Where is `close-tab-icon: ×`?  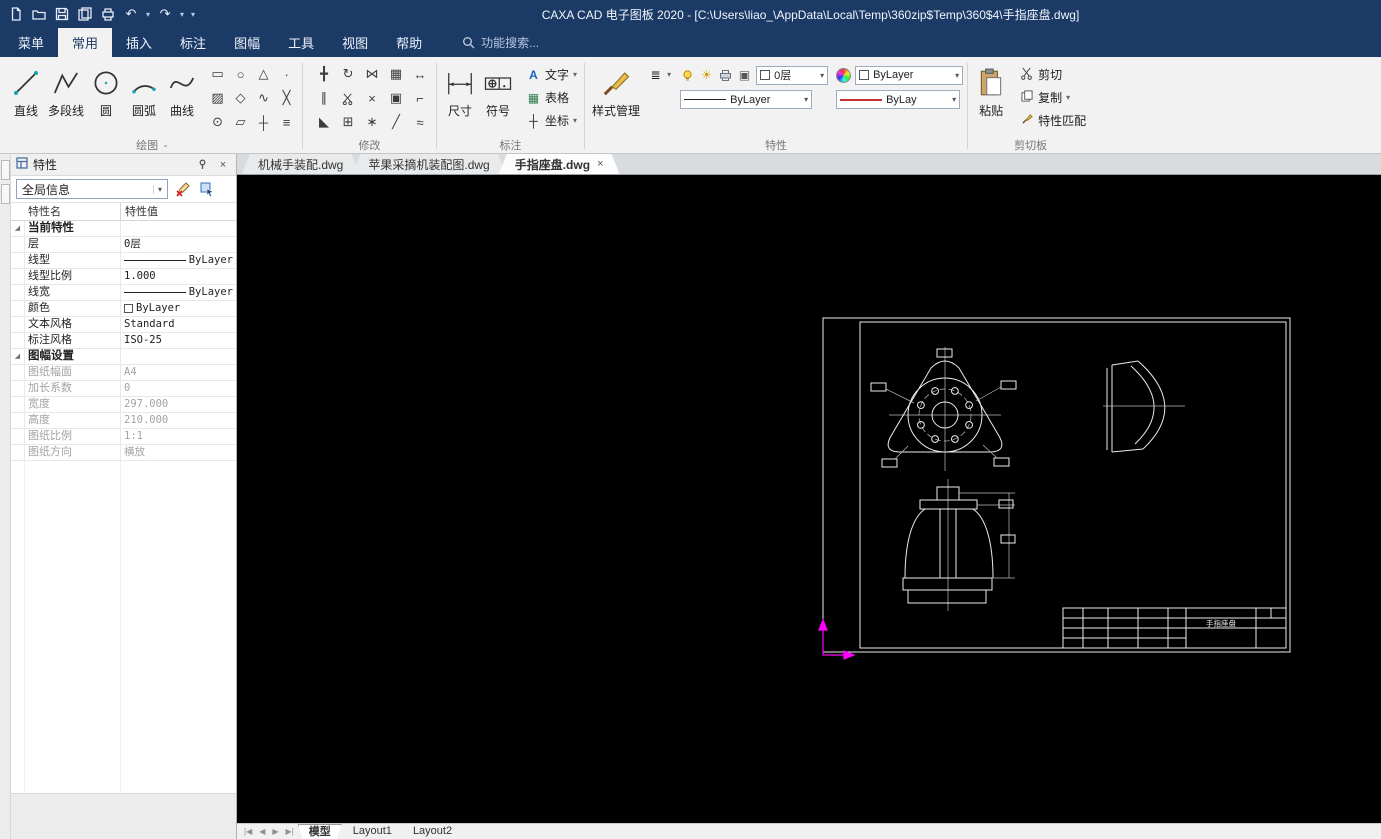 close-tab-icon: × is located at coordinates (600, 164).